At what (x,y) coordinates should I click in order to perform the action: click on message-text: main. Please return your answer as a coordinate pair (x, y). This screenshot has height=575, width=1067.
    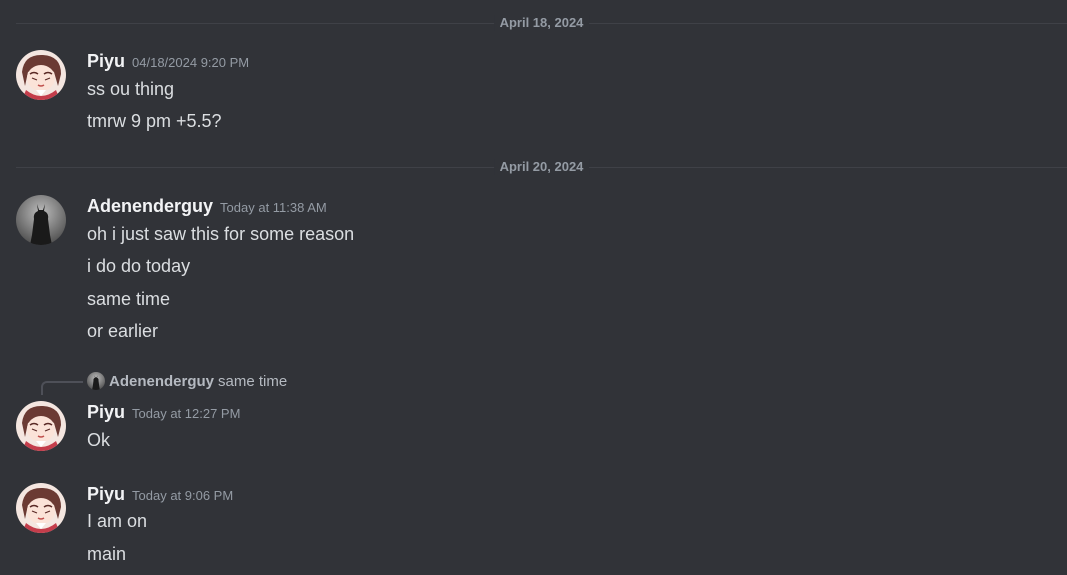
    Looking at the image, I should click on (107, 554).